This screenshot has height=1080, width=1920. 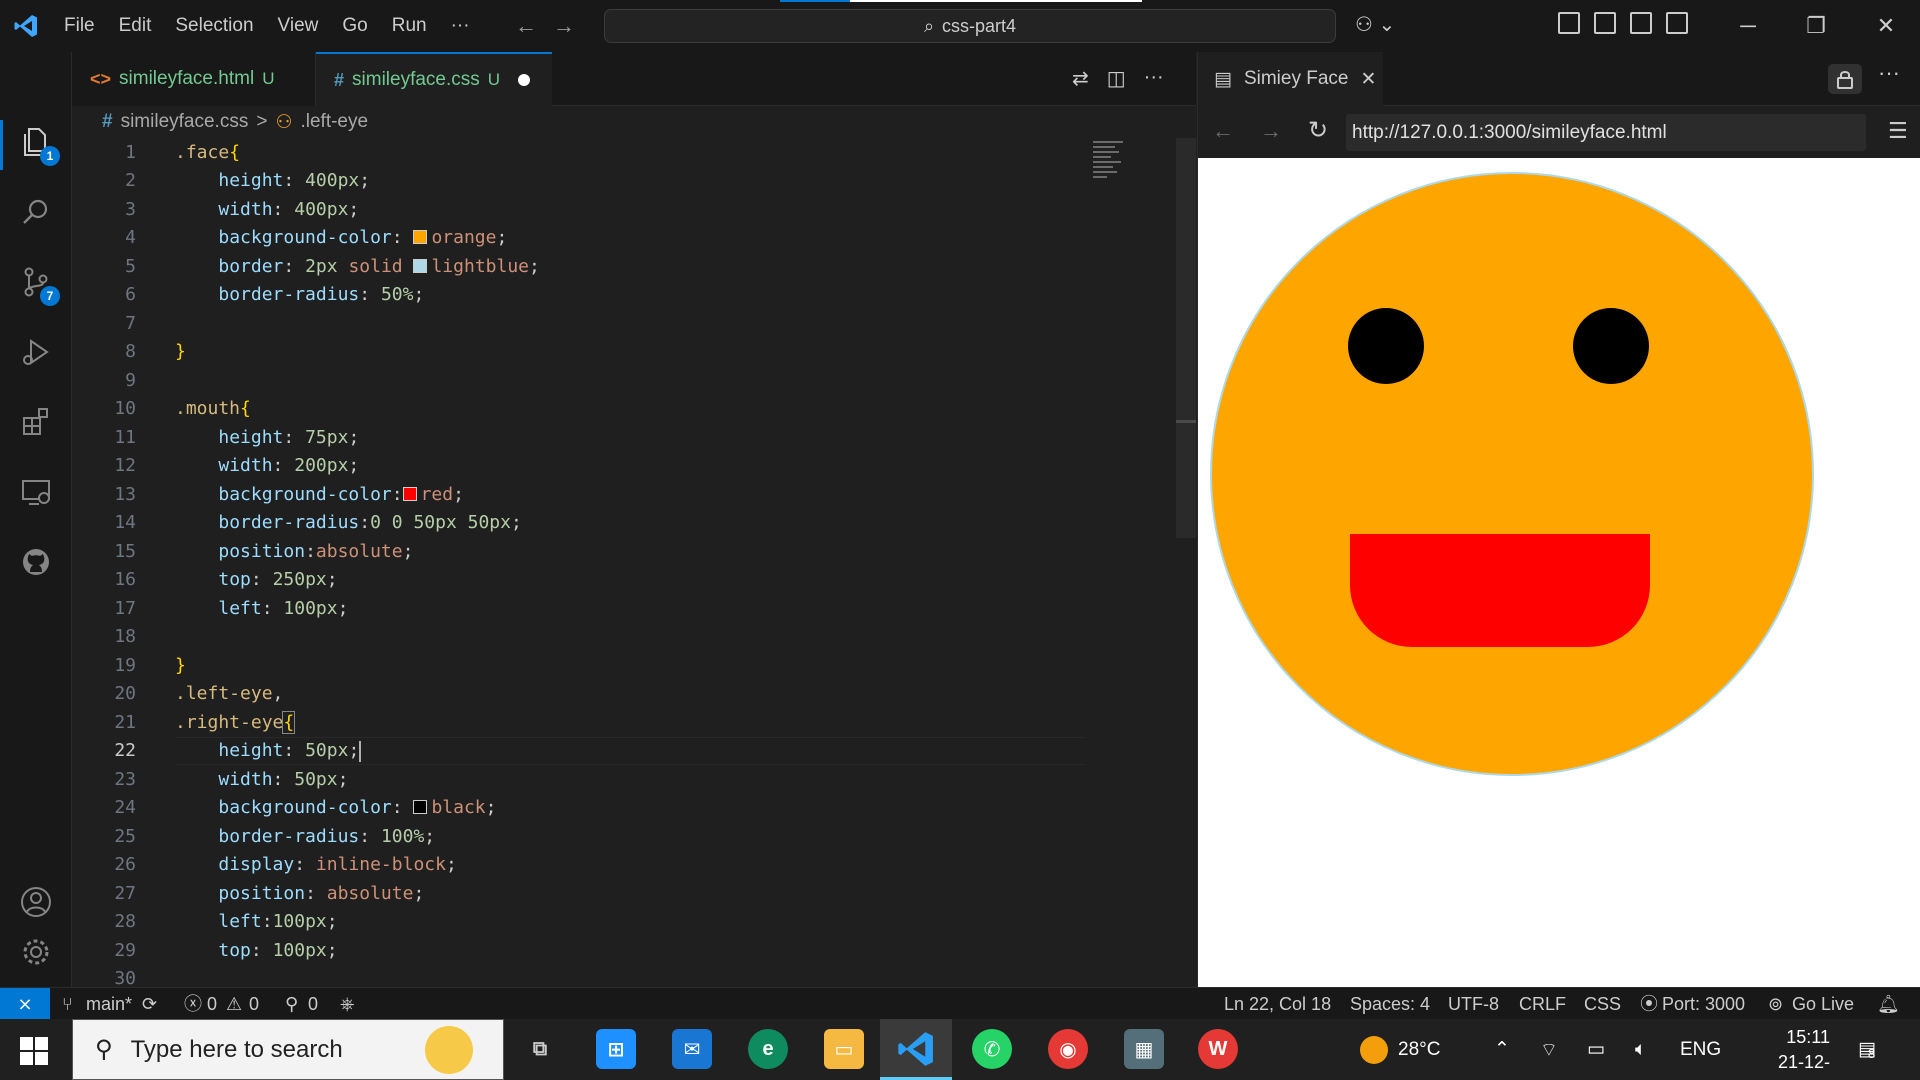 What do you see at coordinates (36, 212) in the screenshot?
I see `search-icon` at bounding box center [36, 212].